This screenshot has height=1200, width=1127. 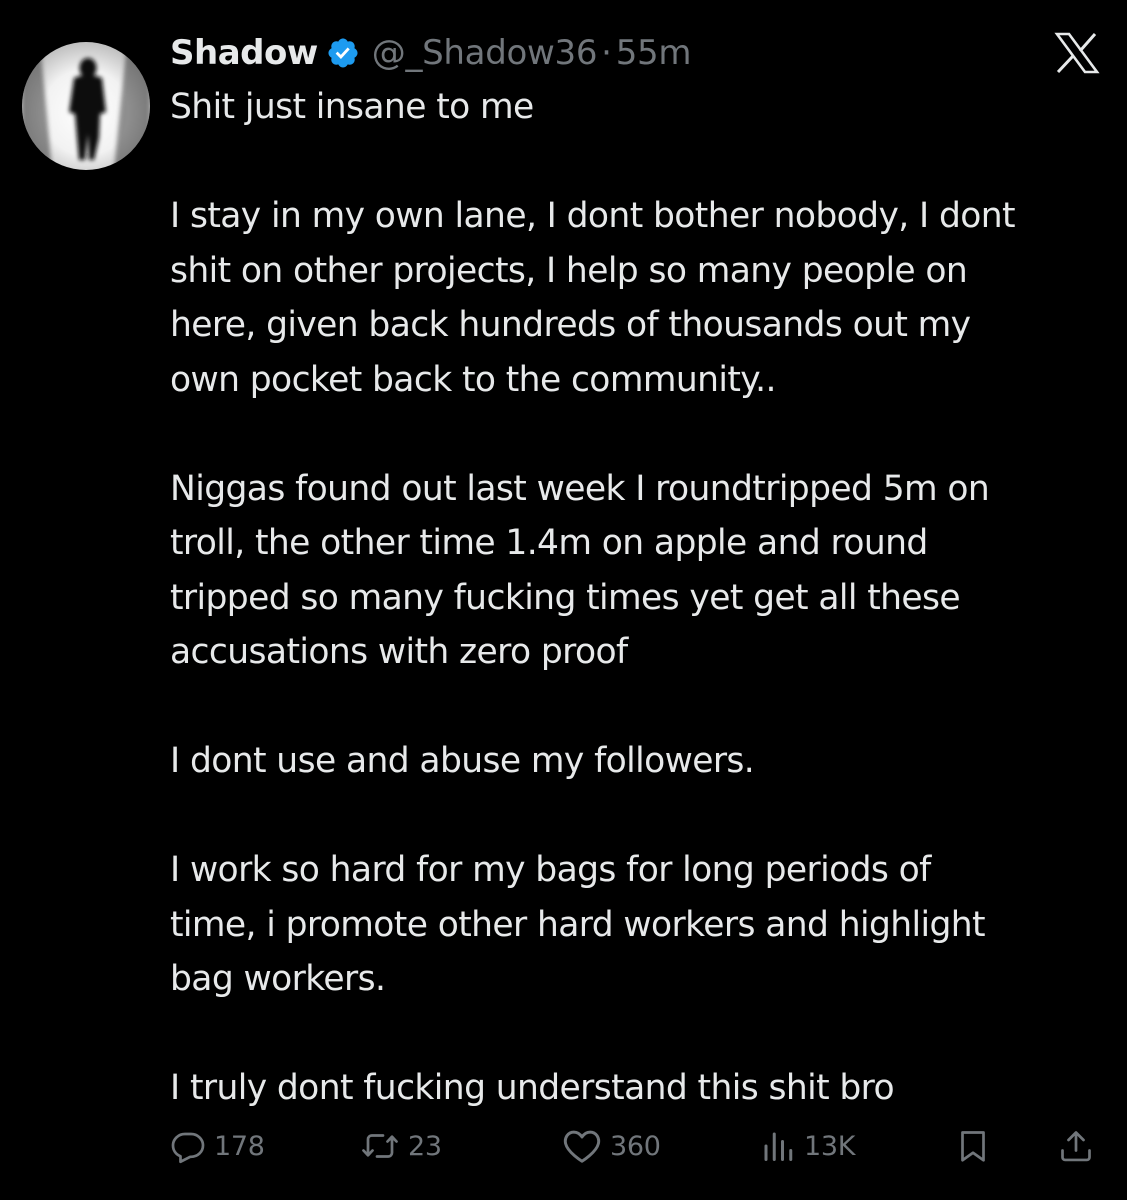 What do you see at coordinates (188, 1148) in the screenshot?
I see `reply-icon` at bounding box center [188, 1148].